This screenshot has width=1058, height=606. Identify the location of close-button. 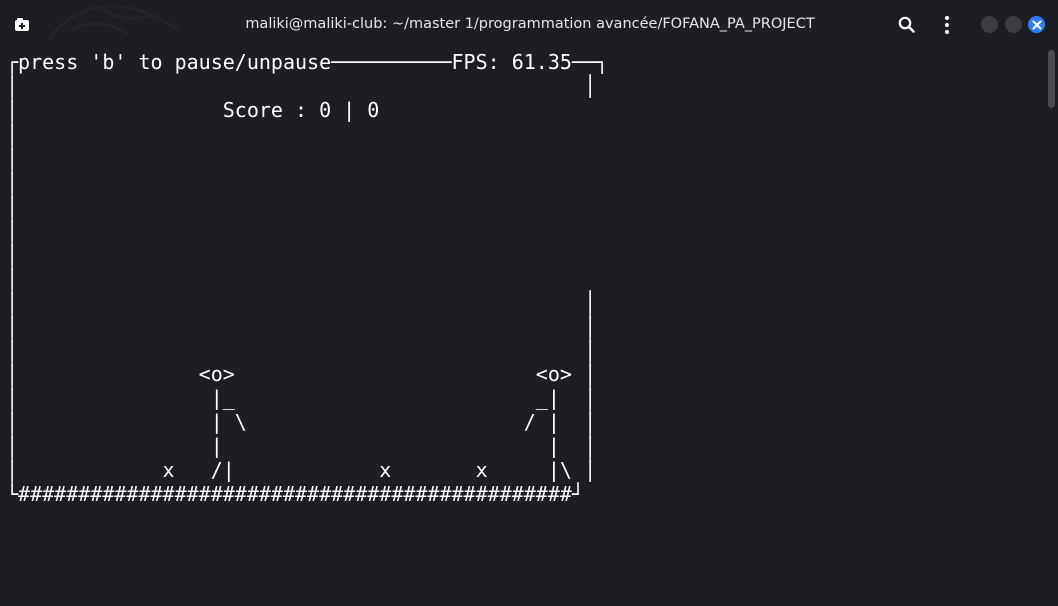
(1036, 24).